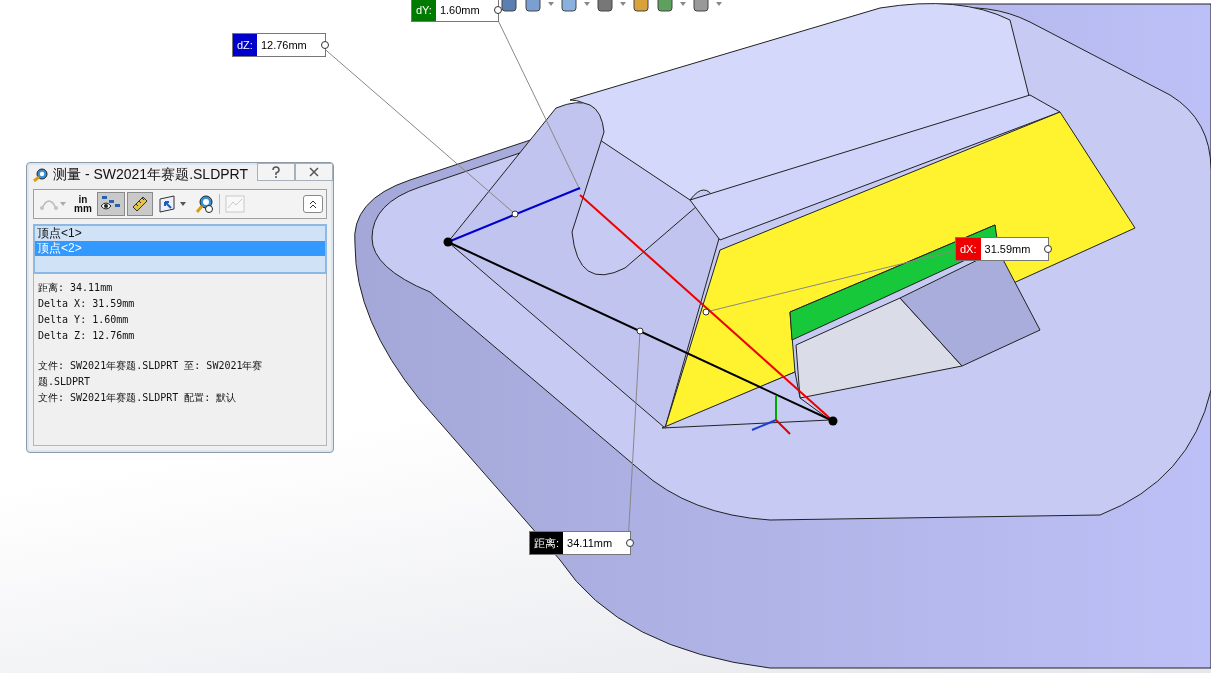 The height and width of the screenshot is (673, 1211). I want to click on dimension-value: 34.11mm, so click(590, 543).